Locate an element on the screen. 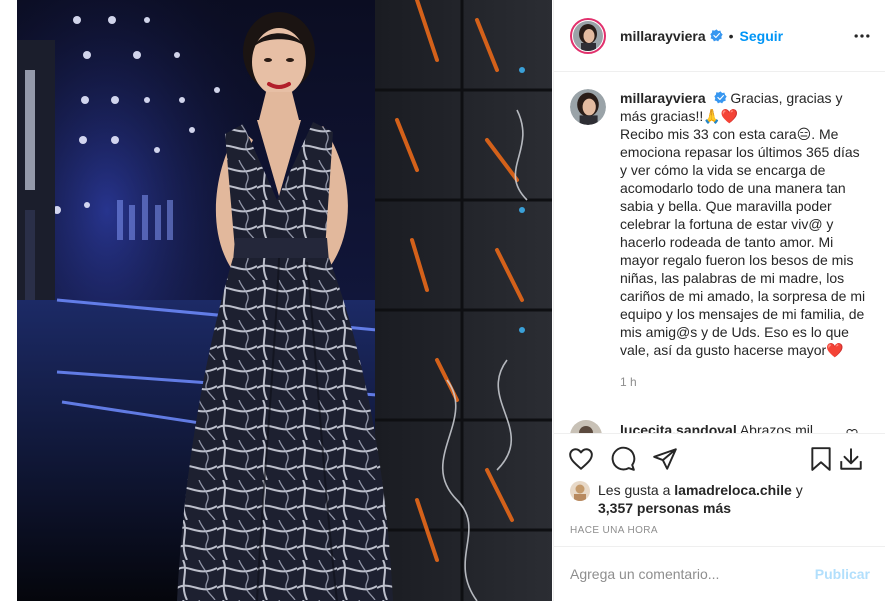 This screenshot has height=601, width=885. author-avatar is located at coordinates (588, 35).